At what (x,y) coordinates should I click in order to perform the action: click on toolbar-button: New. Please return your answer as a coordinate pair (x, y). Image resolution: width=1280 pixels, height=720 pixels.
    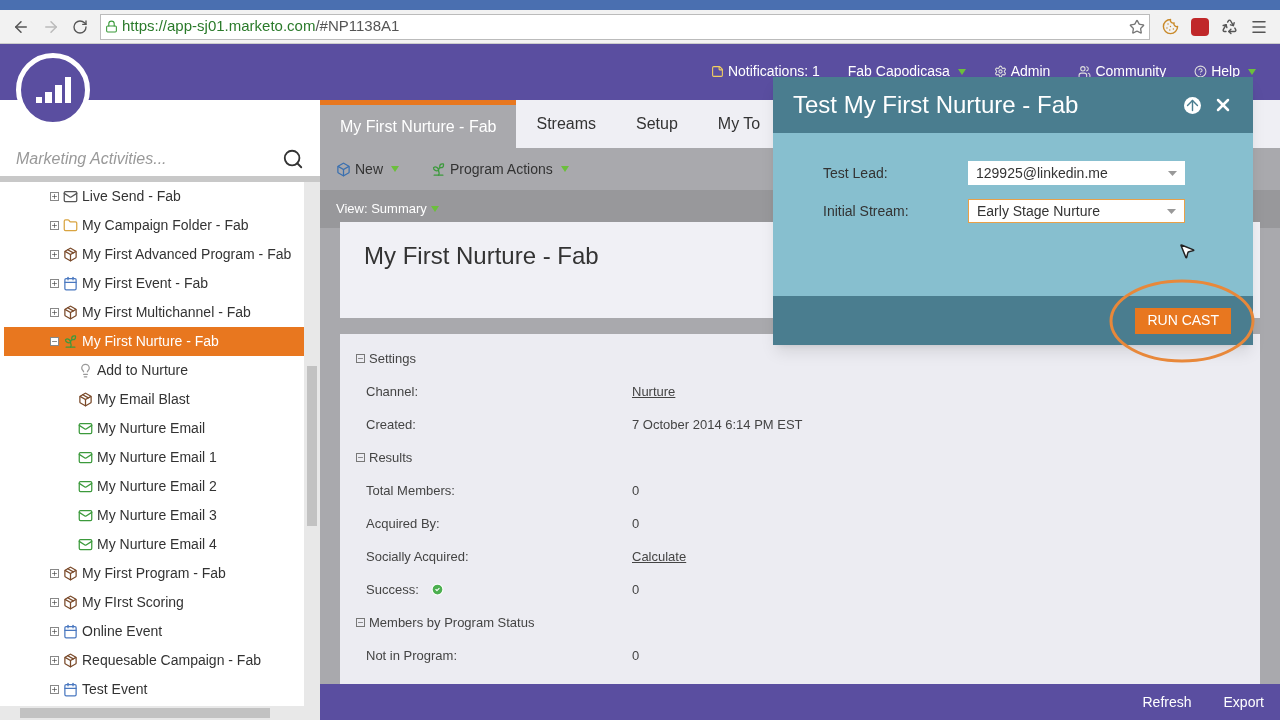
    Looking at the image, I should click on (367, 169).